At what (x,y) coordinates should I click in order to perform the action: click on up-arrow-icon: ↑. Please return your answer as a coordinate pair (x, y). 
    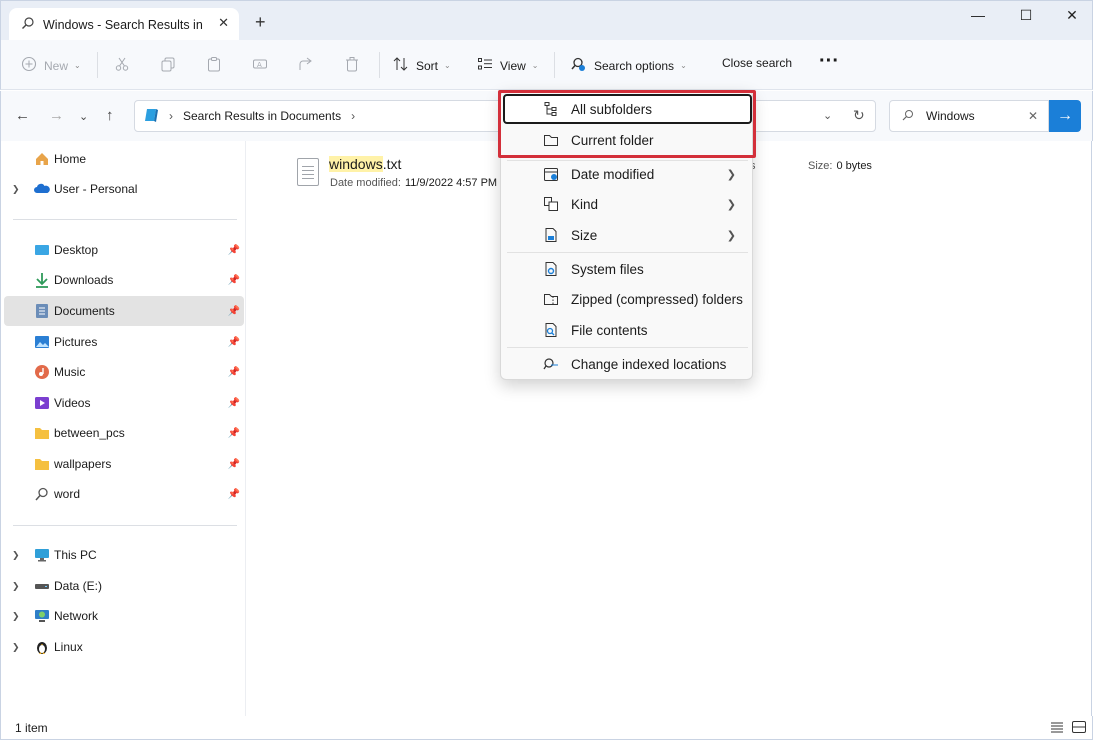
    Looking at the image, I should click on (110, 115).